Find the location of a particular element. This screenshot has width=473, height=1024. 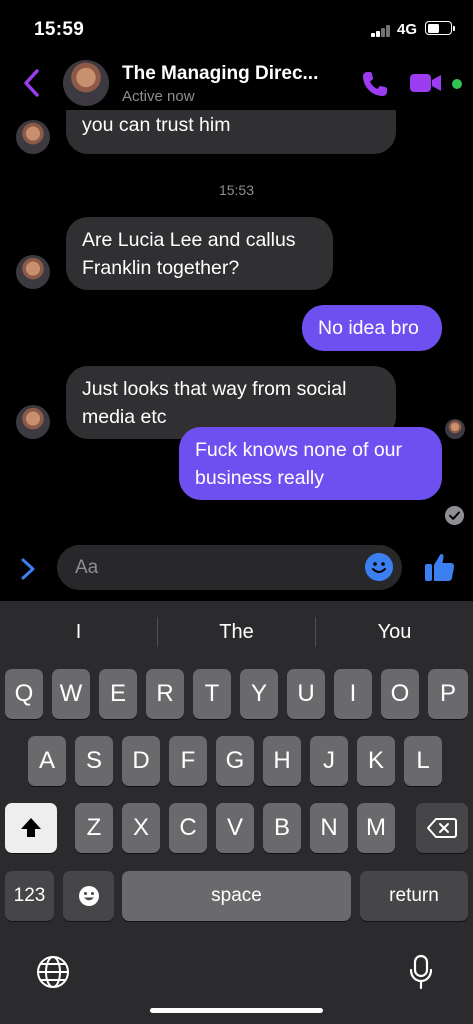

key-q: Q is located at coordinates (24, 694).